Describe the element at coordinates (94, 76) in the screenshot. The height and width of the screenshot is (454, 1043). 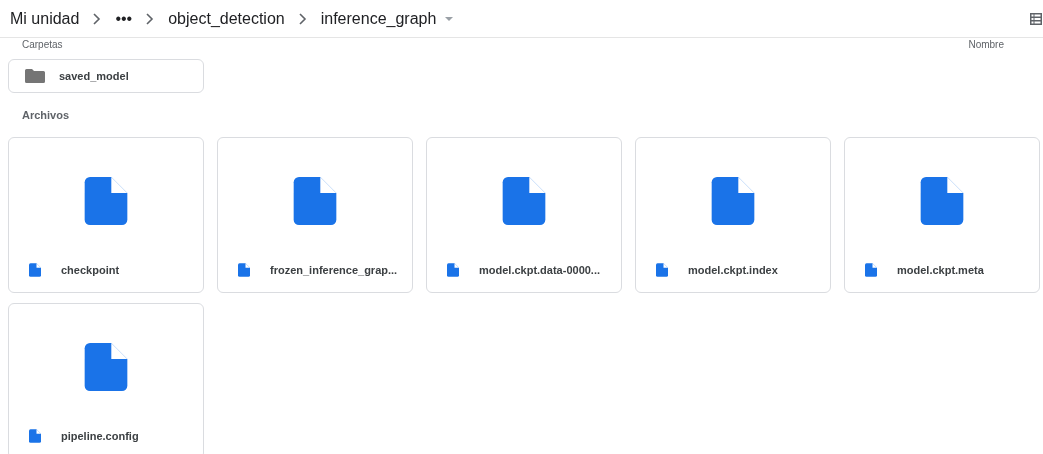
I see `folder-name: saved_model` at that location.